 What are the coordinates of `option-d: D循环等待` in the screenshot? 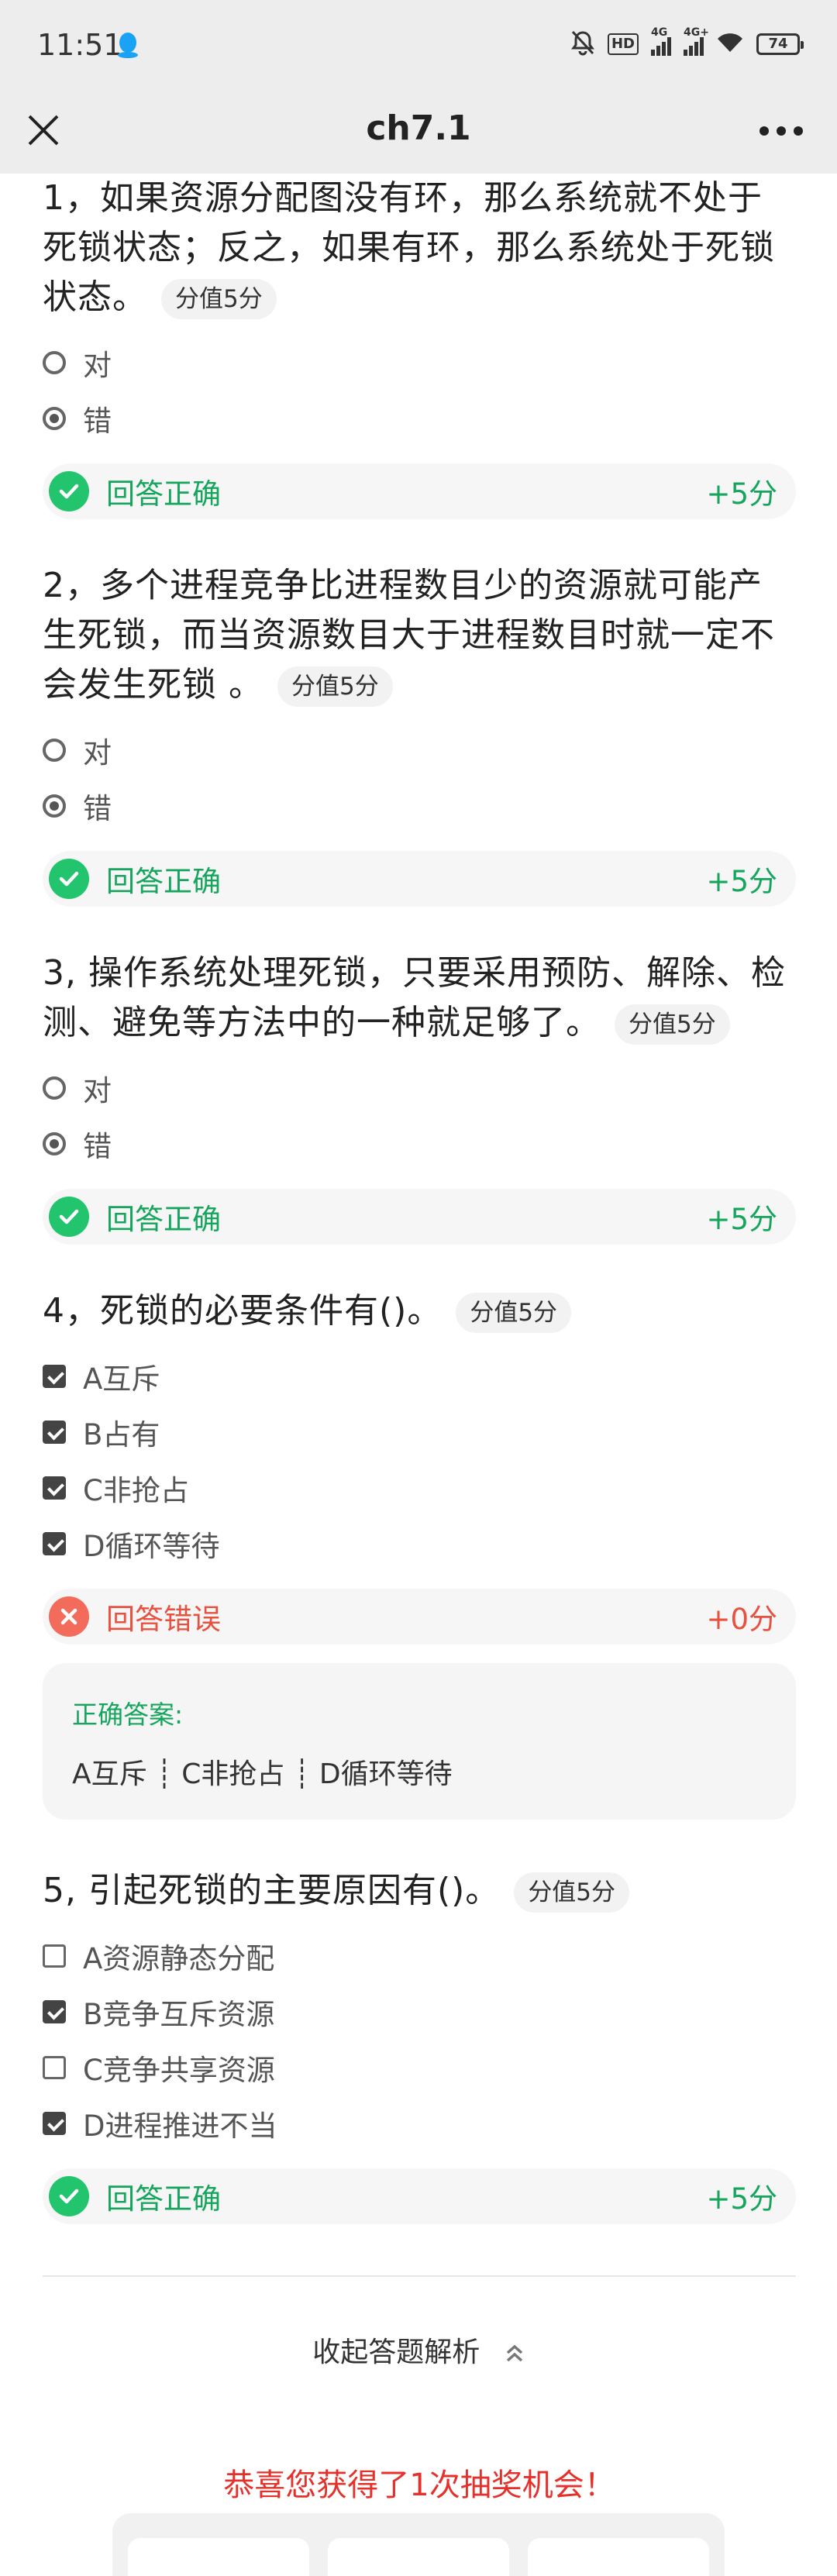 It's located at (419, 1544).